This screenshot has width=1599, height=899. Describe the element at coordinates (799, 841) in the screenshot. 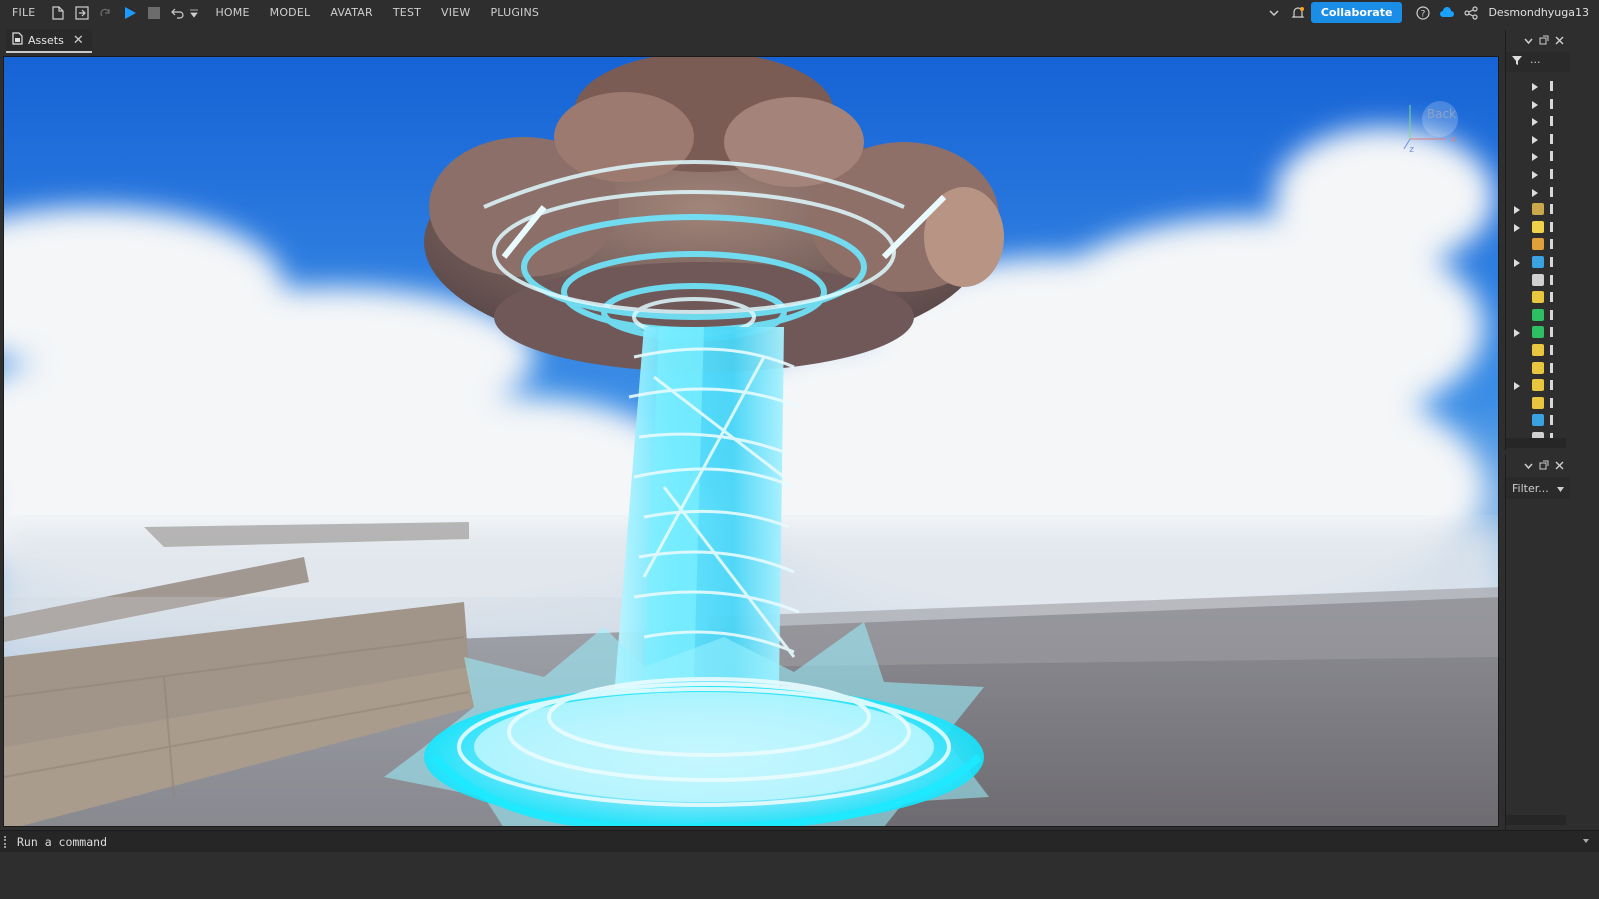

I see `command-bar: Run a command` at that location.